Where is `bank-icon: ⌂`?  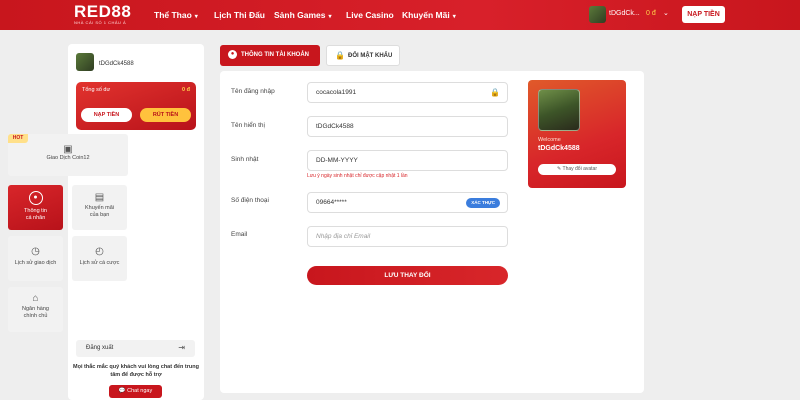
bank-icon: ⌂ is located at coordinates (35, 298).